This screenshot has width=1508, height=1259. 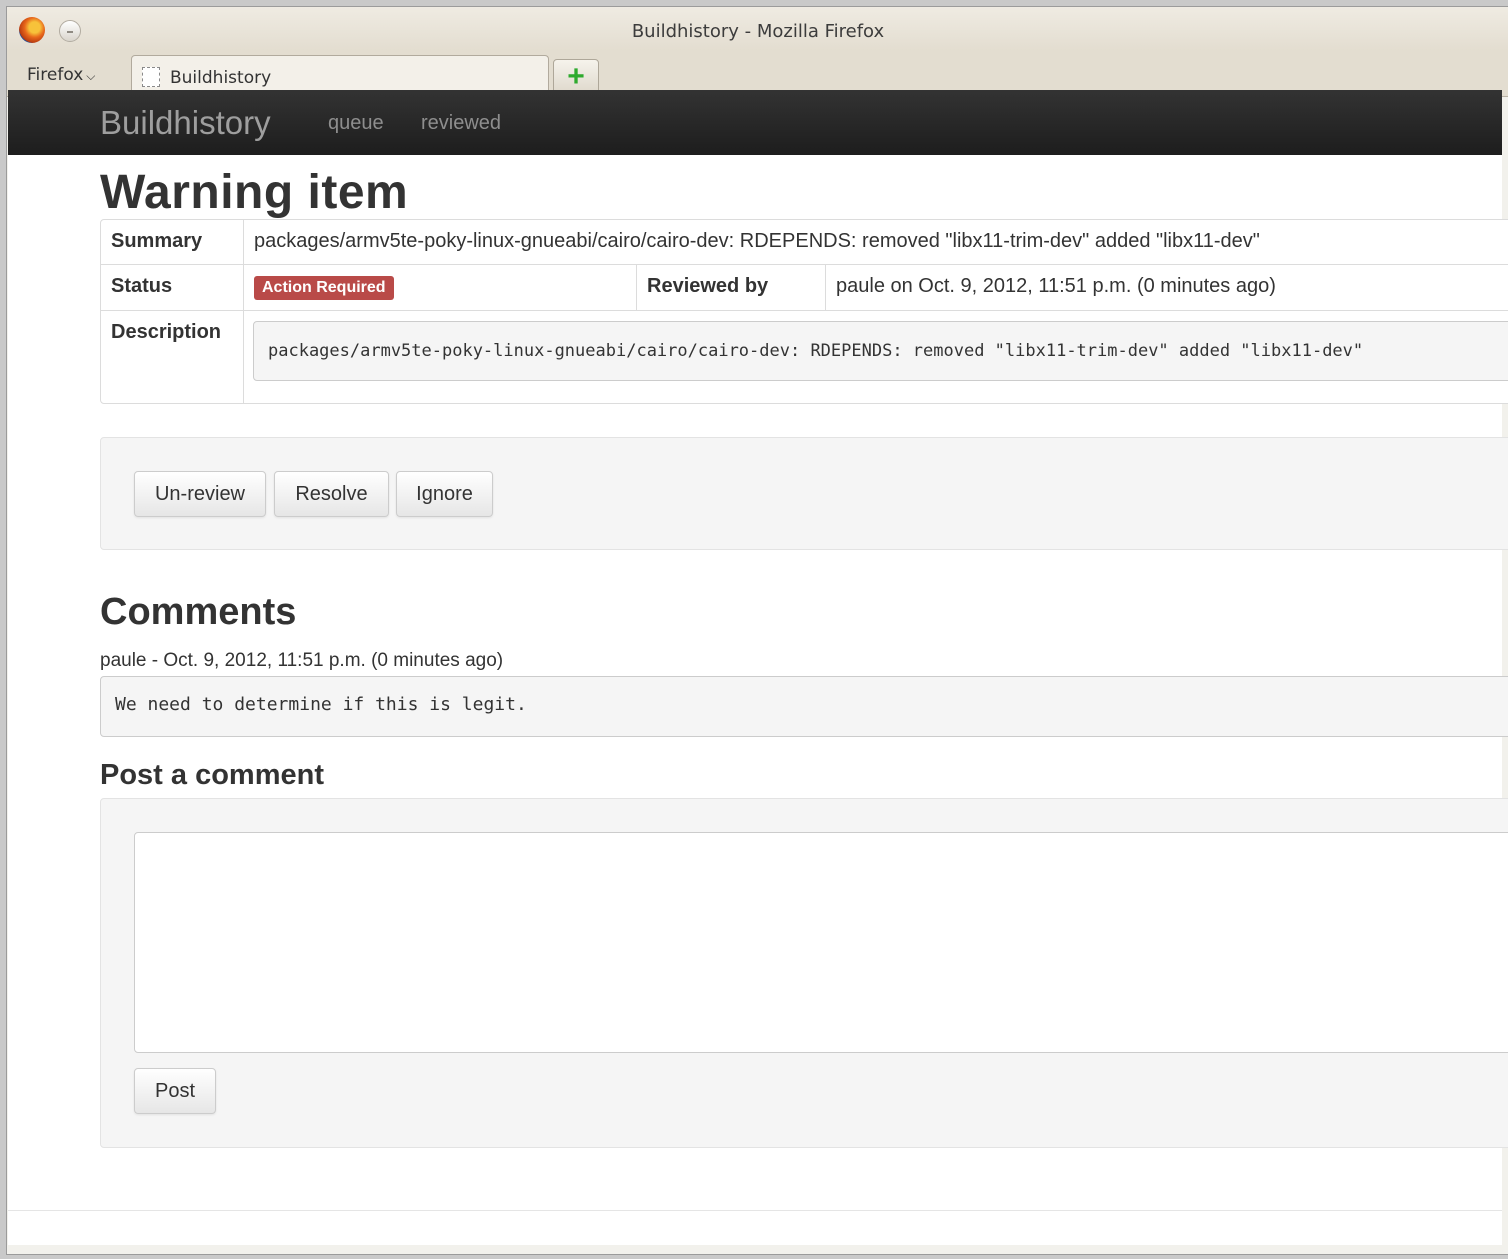 What do you see at coordinates (221, 78) in the screenshot?
I see `tab-label: Buildhistory` at bounding box center [221, 78].